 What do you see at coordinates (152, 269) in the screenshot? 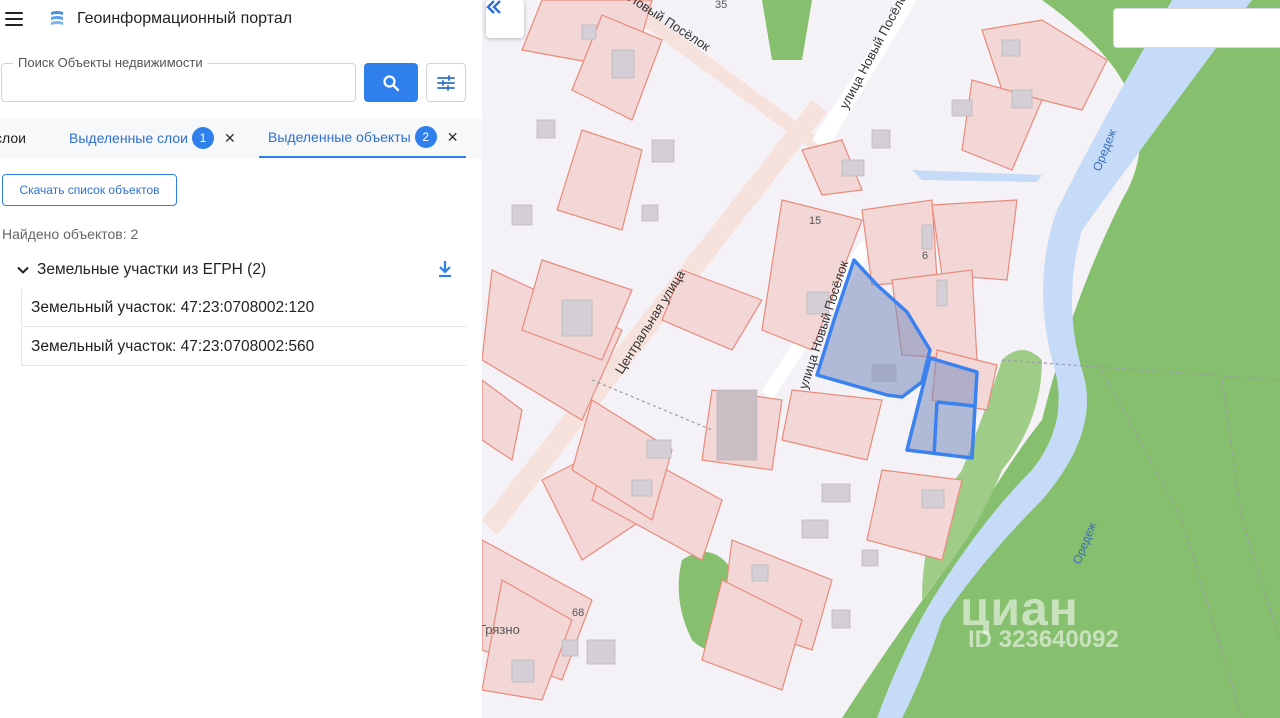
I see `group-title: Земельные участки из ЕГРН (2)` at bounding box center [152, 269].